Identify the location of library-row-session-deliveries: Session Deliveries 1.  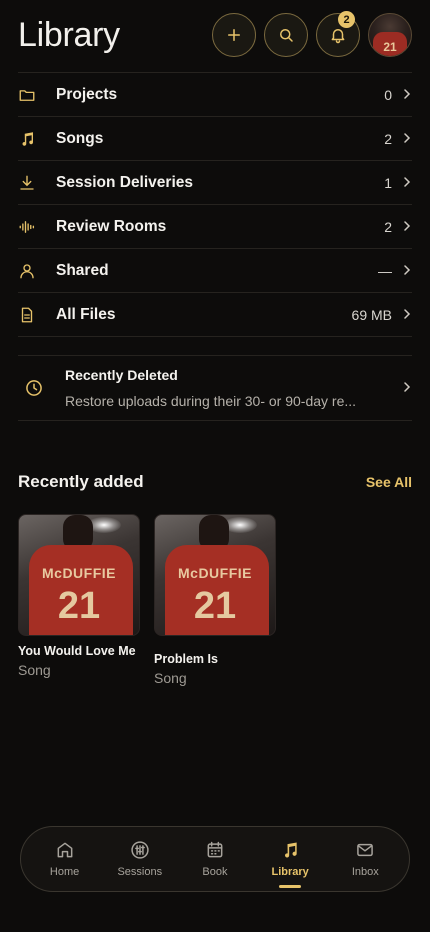
(215, 183).